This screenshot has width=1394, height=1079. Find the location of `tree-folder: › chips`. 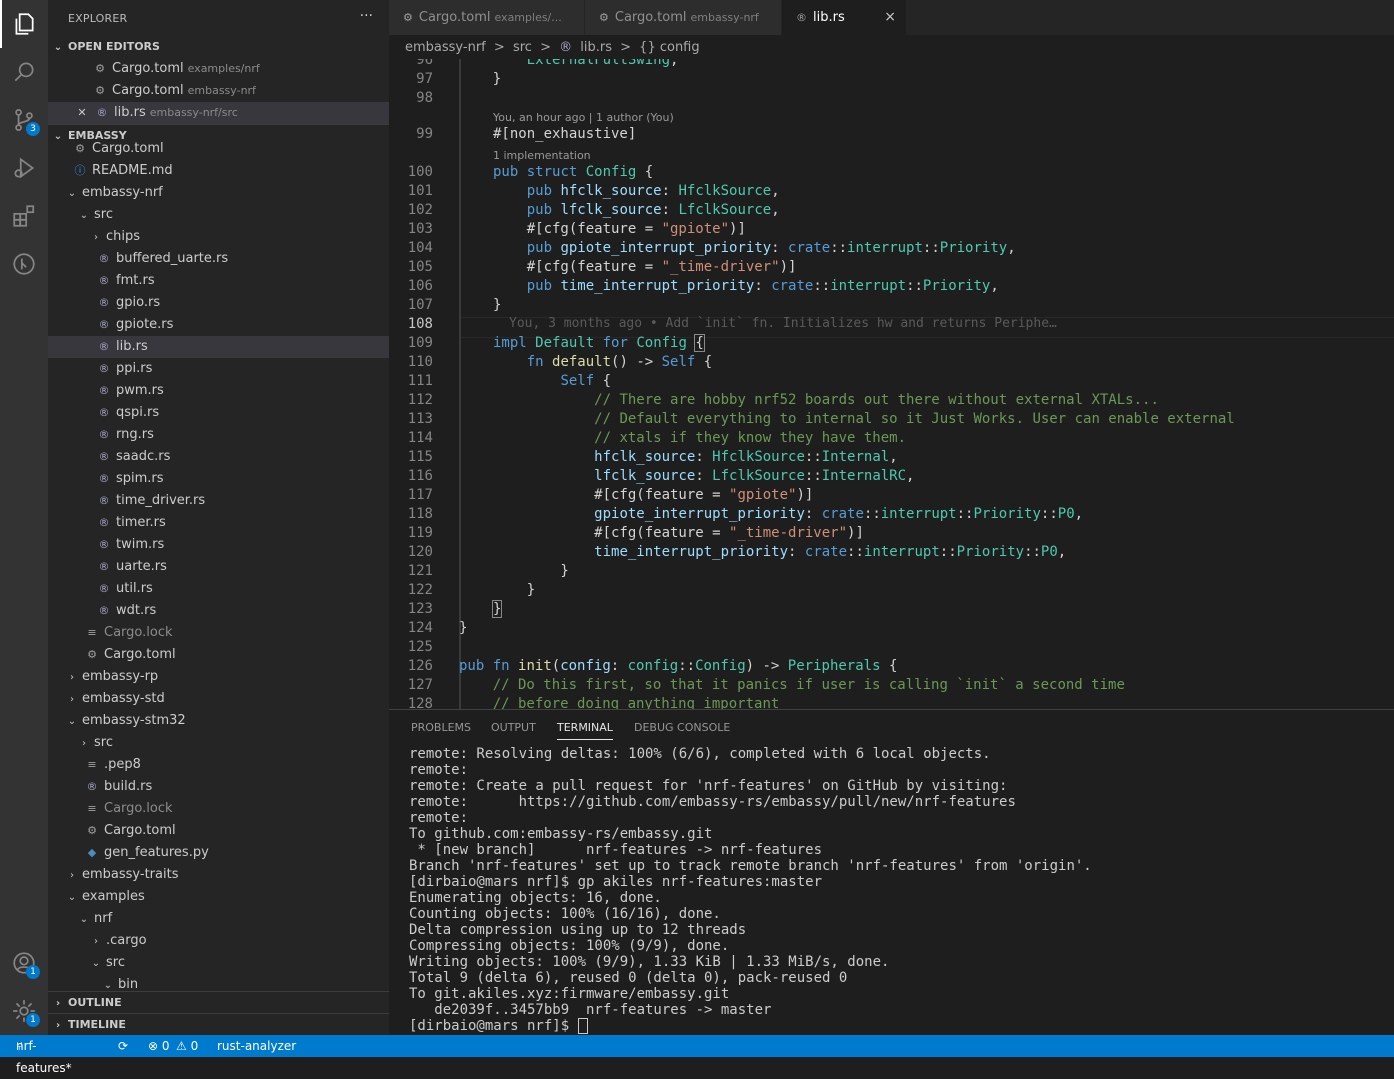

tree-folder: › chips is located at coordinates (218, 237).